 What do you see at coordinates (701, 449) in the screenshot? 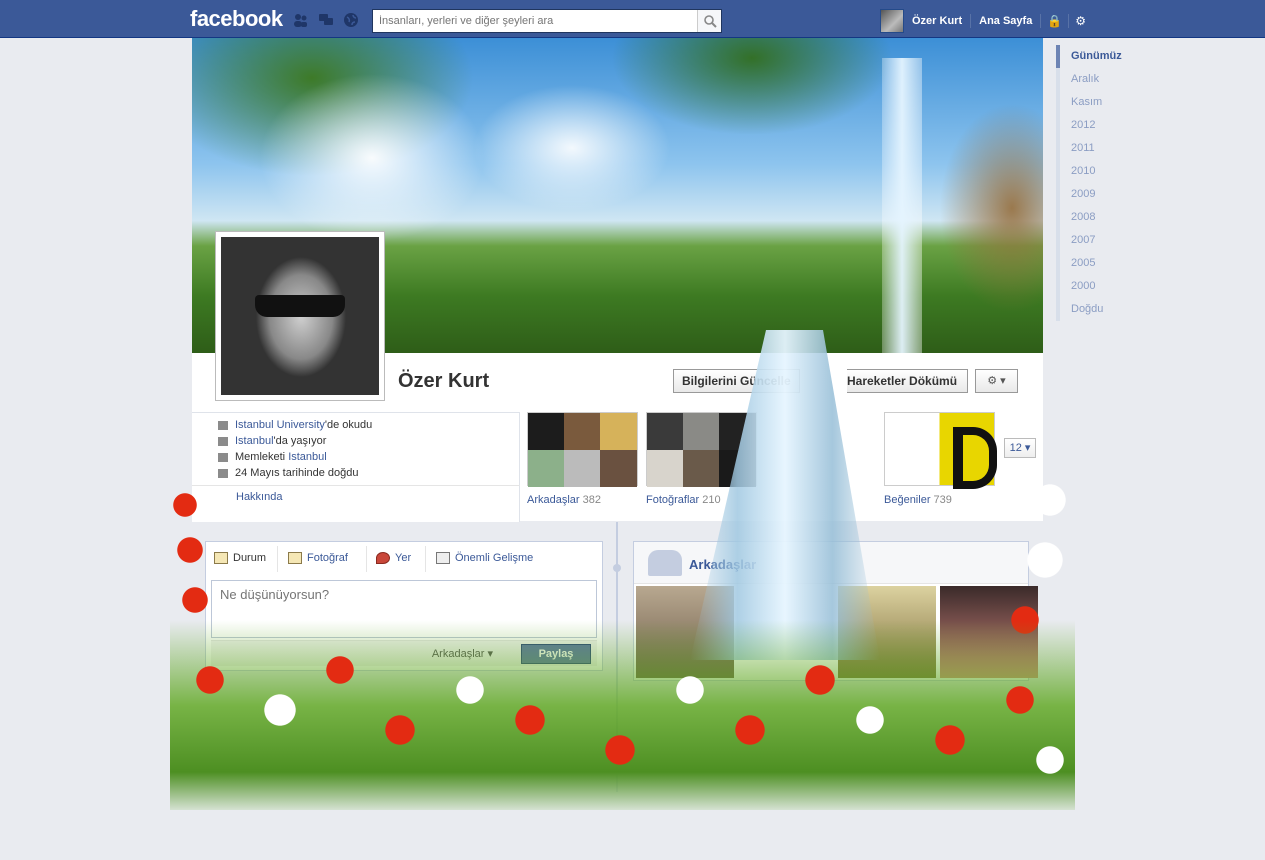
I see `photos-tile` at bounding box center [701, 449].